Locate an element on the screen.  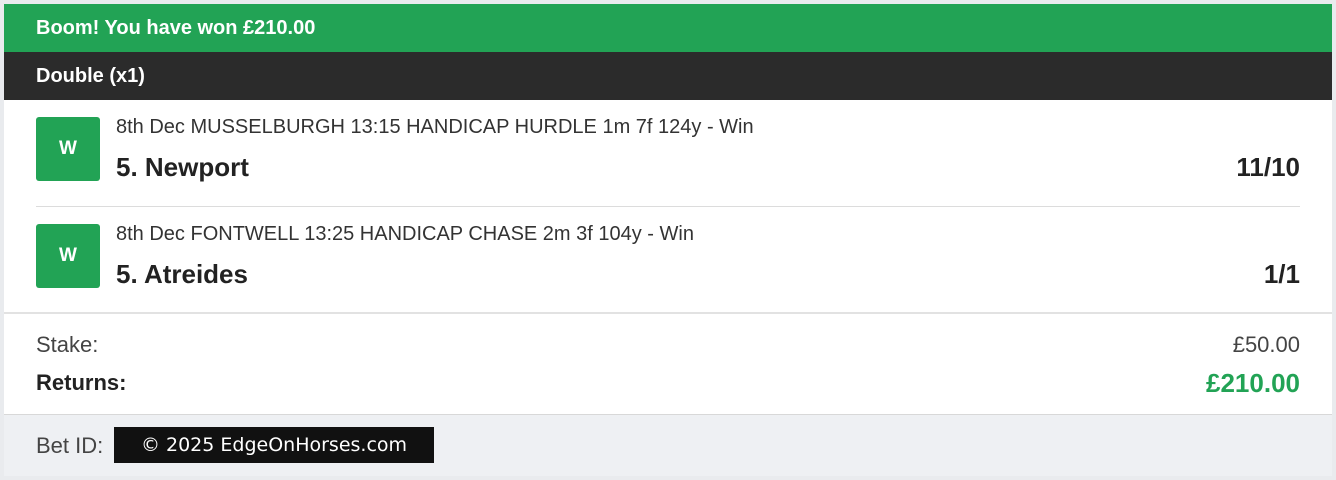
win-banner: Boom! You have won £210.00 is located at coordinates (668, 28).